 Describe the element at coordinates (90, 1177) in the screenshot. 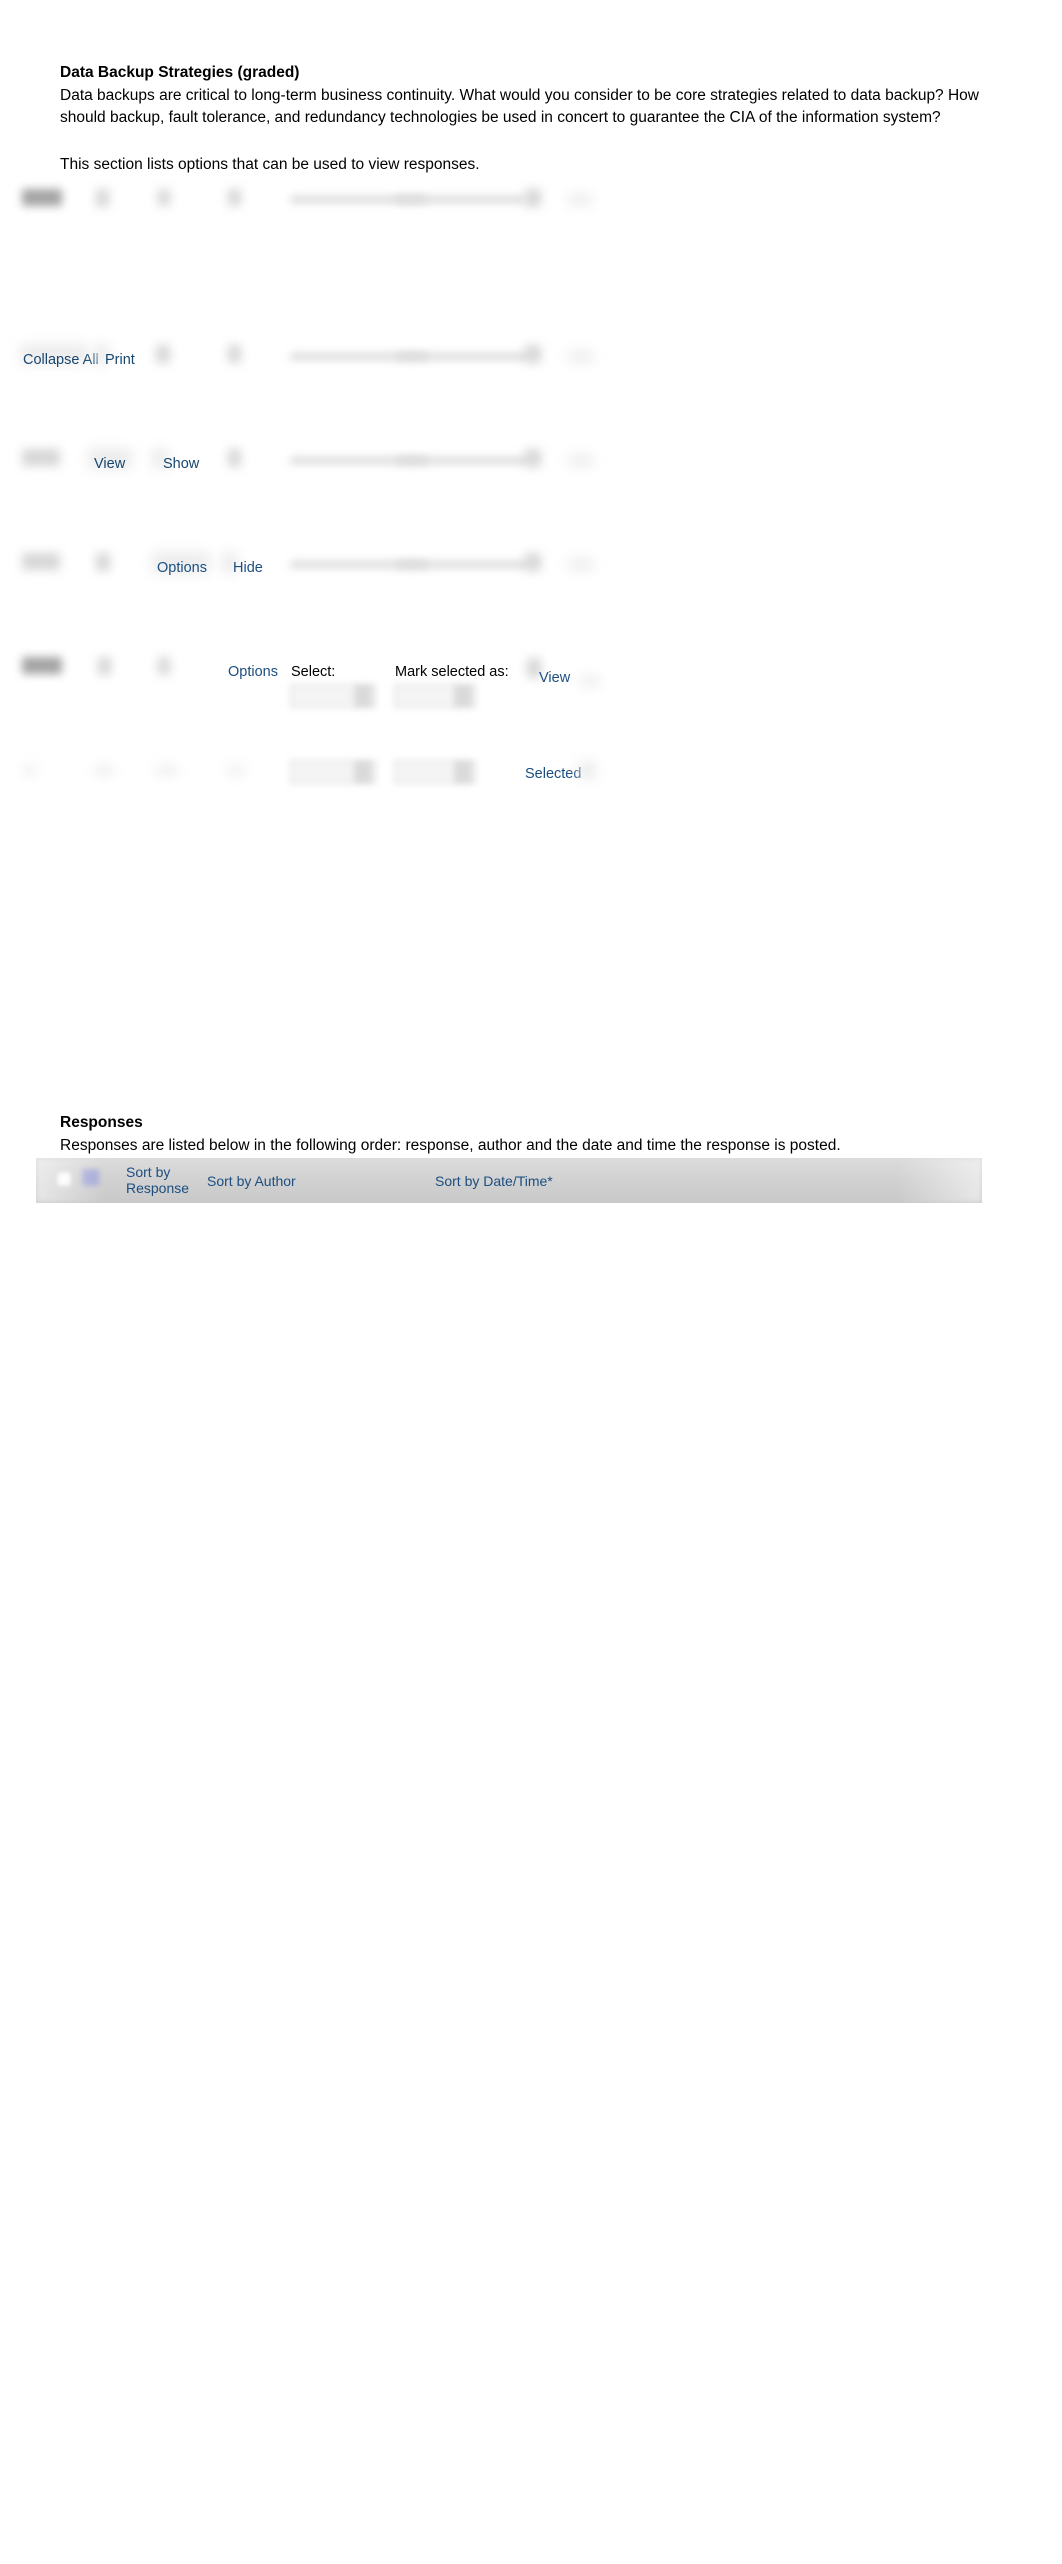

I see `flag-icon` at that location.